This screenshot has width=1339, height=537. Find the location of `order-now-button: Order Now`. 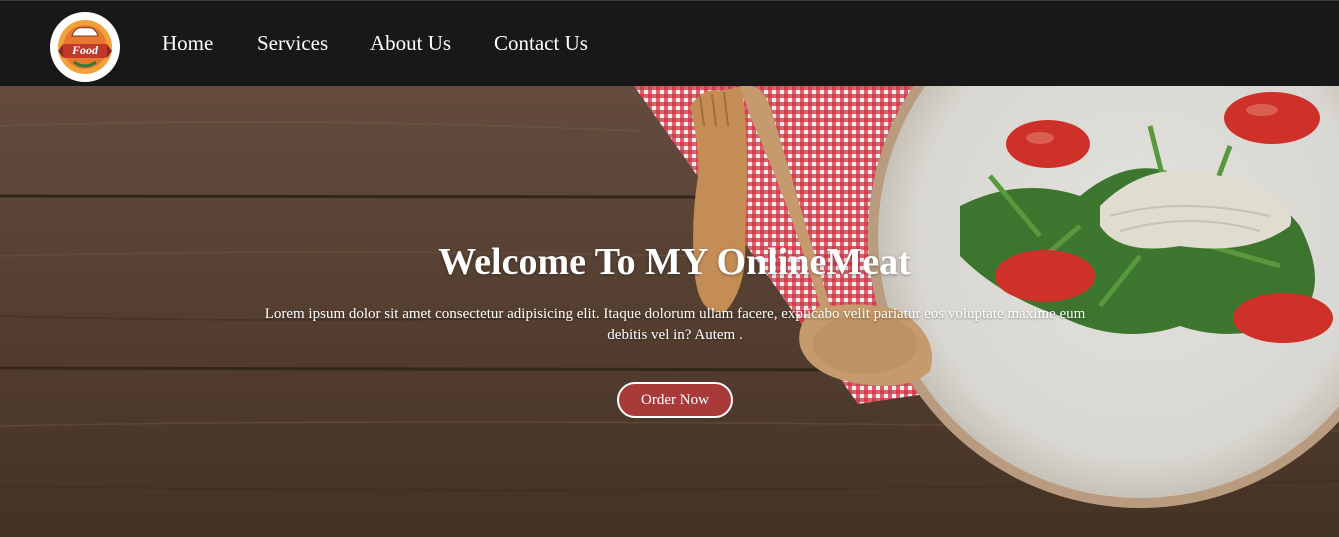

order-now-button: Order Now is located at coordinates (675, 400).